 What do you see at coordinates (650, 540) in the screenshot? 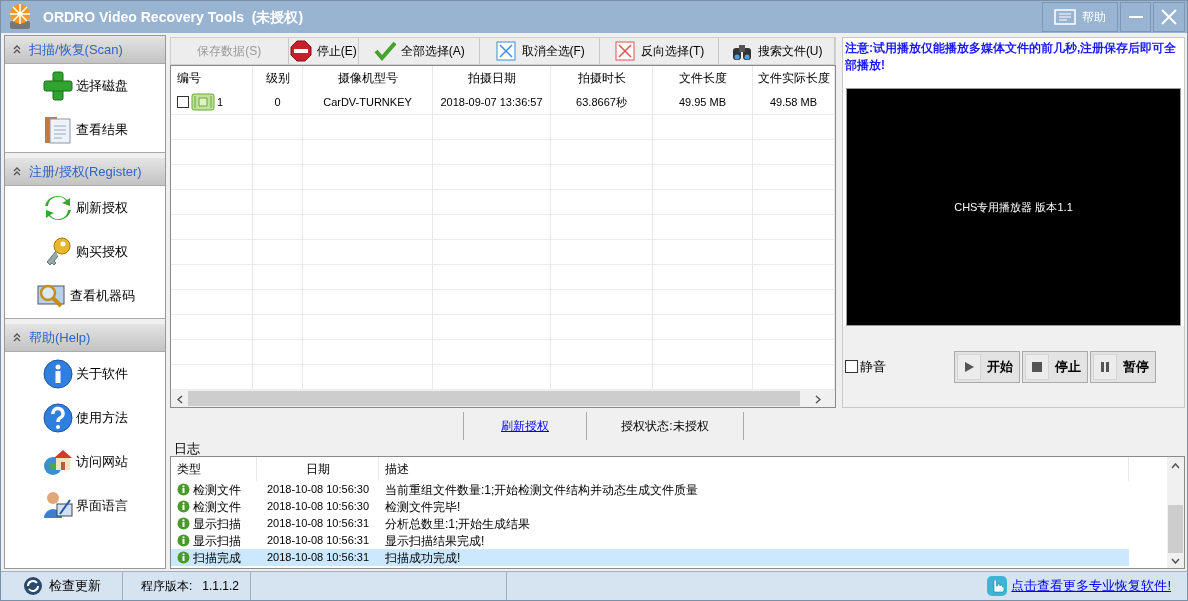
I see `log-row: 显示扫描 2018-10-08 10:56:31 显示扫描结果完成!` at bounding box center [650, 540].